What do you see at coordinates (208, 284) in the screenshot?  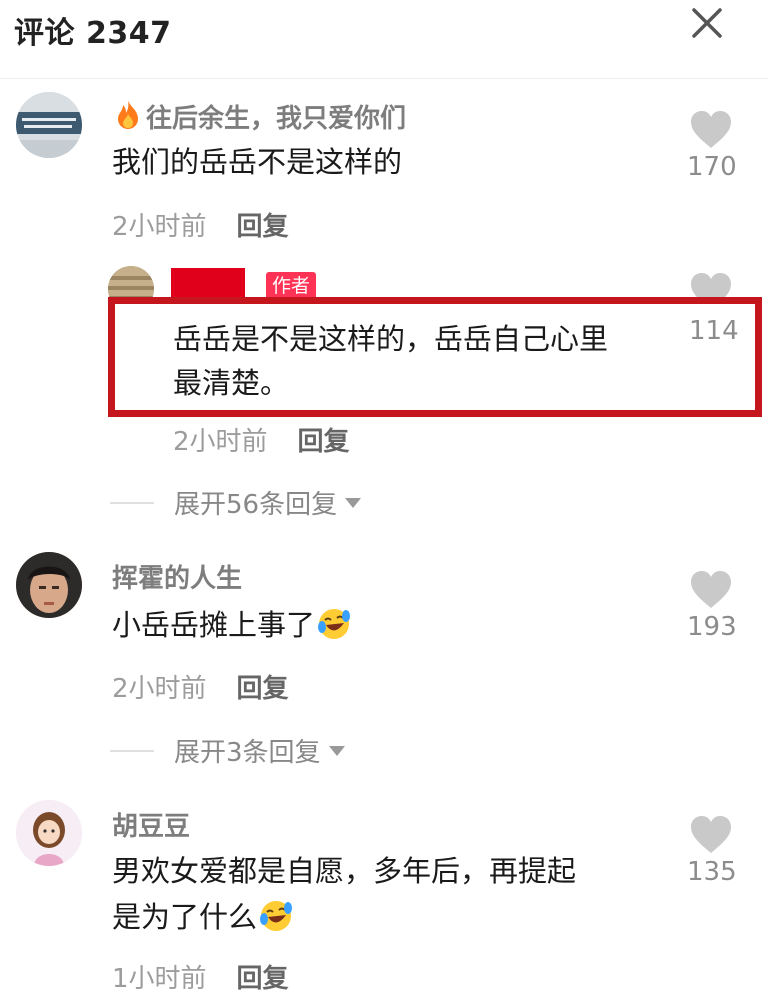 I see `redacted-username` at bounding box center [208, 284].